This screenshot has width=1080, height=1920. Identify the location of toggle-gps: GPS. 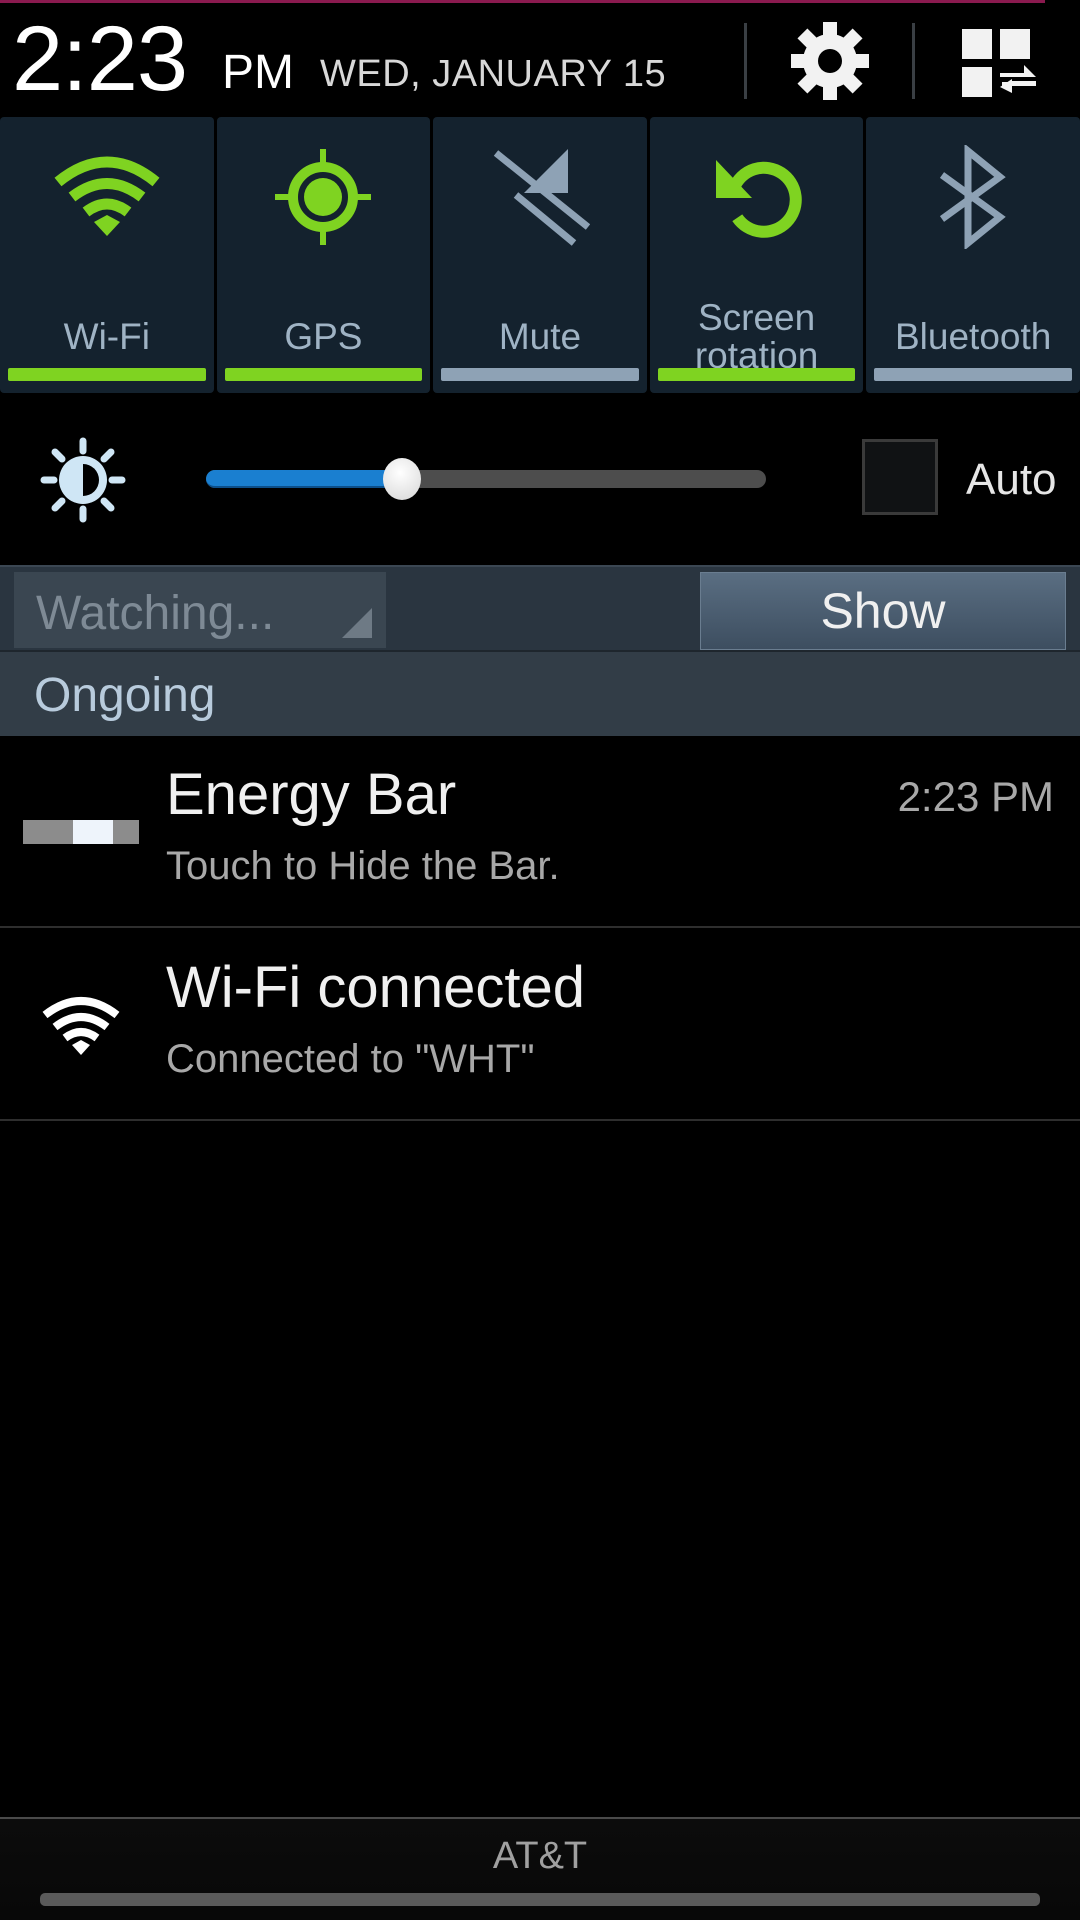
(323, 255).